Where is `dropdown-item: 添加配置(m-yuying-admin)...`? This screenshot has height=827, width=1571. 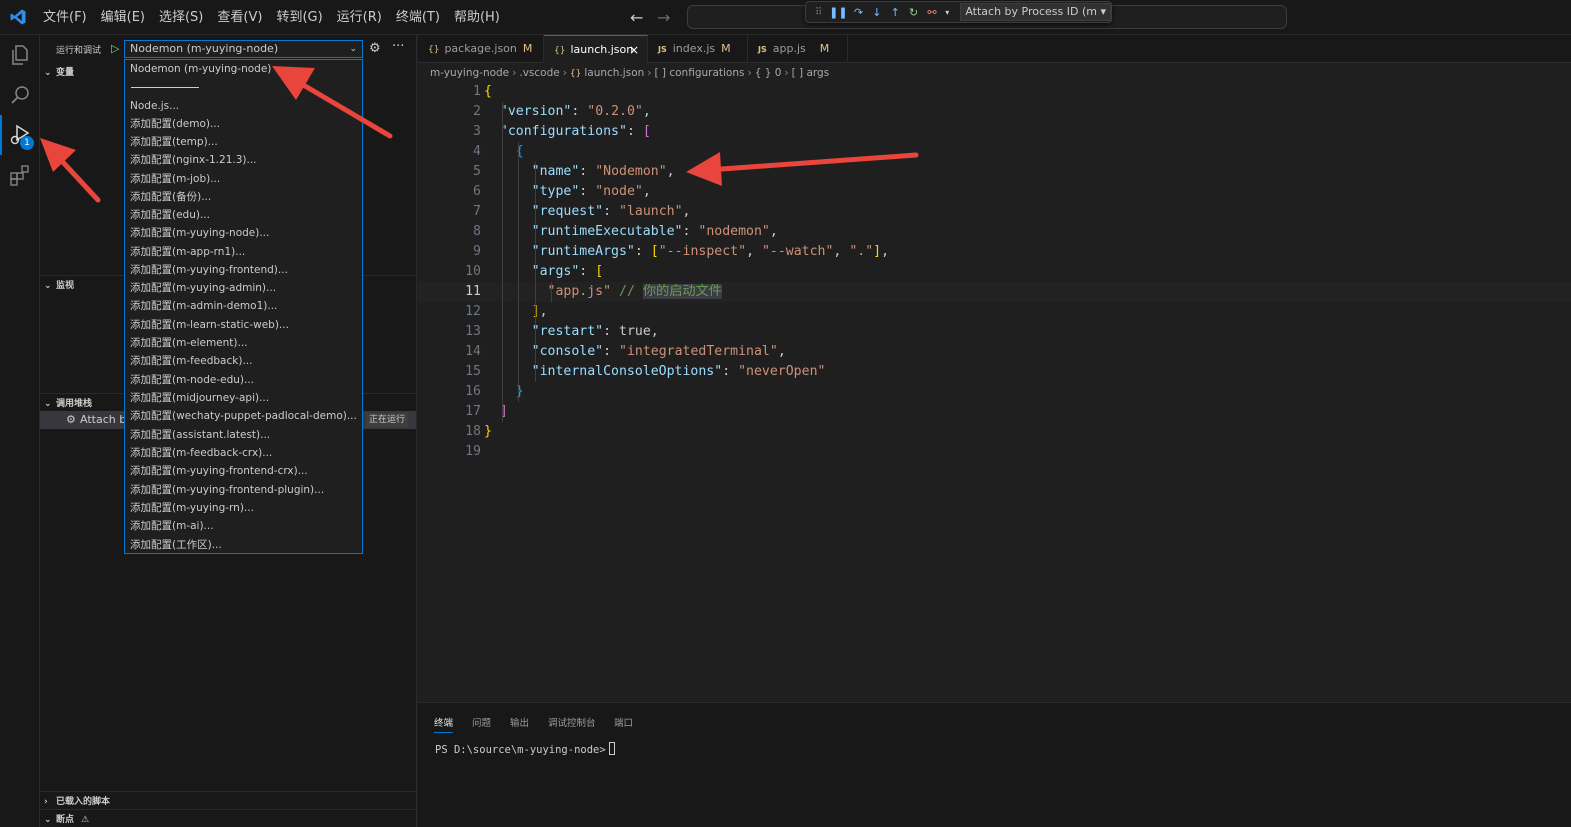
dropdown-item: 添加配置(m-yuying-admin)... is located at coordinates (243, 288).